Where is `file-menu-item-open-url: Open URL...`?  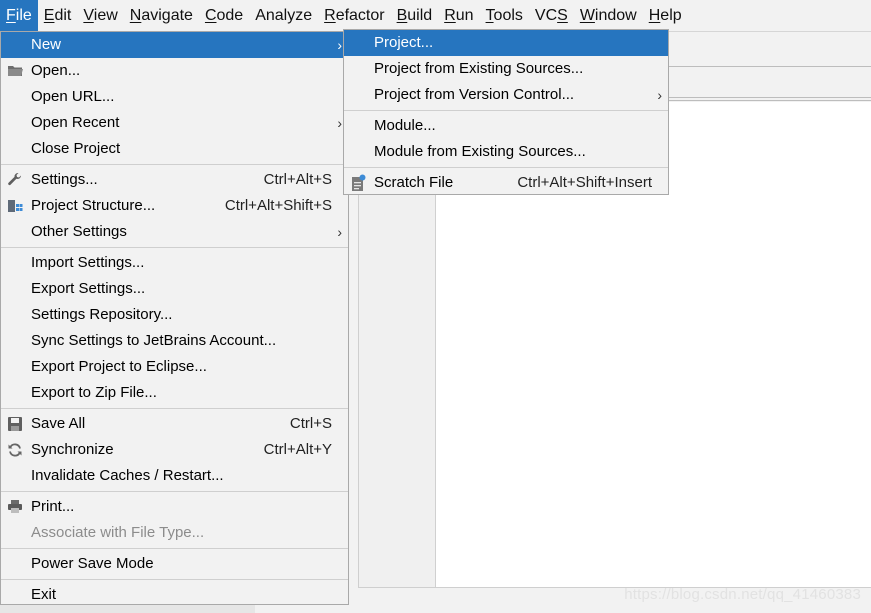 file-menu-item-open-url: Open URL... is located at coordinates (174, 97).